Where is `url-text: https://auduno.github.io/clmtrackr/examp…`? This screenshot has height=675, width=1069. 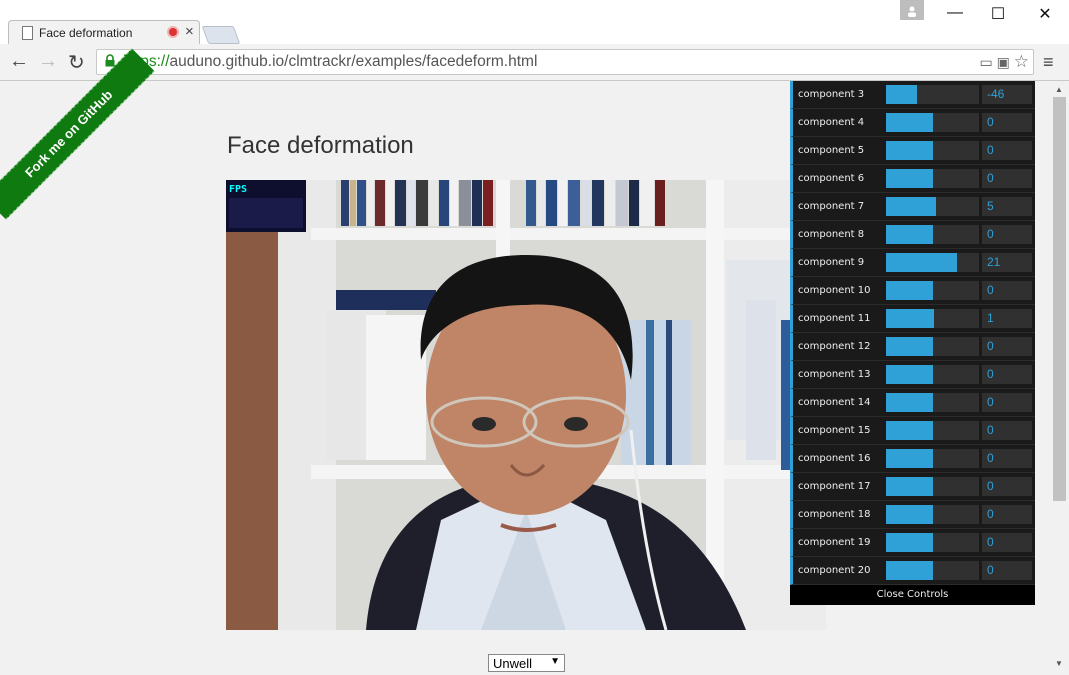 url-text: https://auduno.github.io/clmtrackr/examp… is located at coordinates (330, 62).